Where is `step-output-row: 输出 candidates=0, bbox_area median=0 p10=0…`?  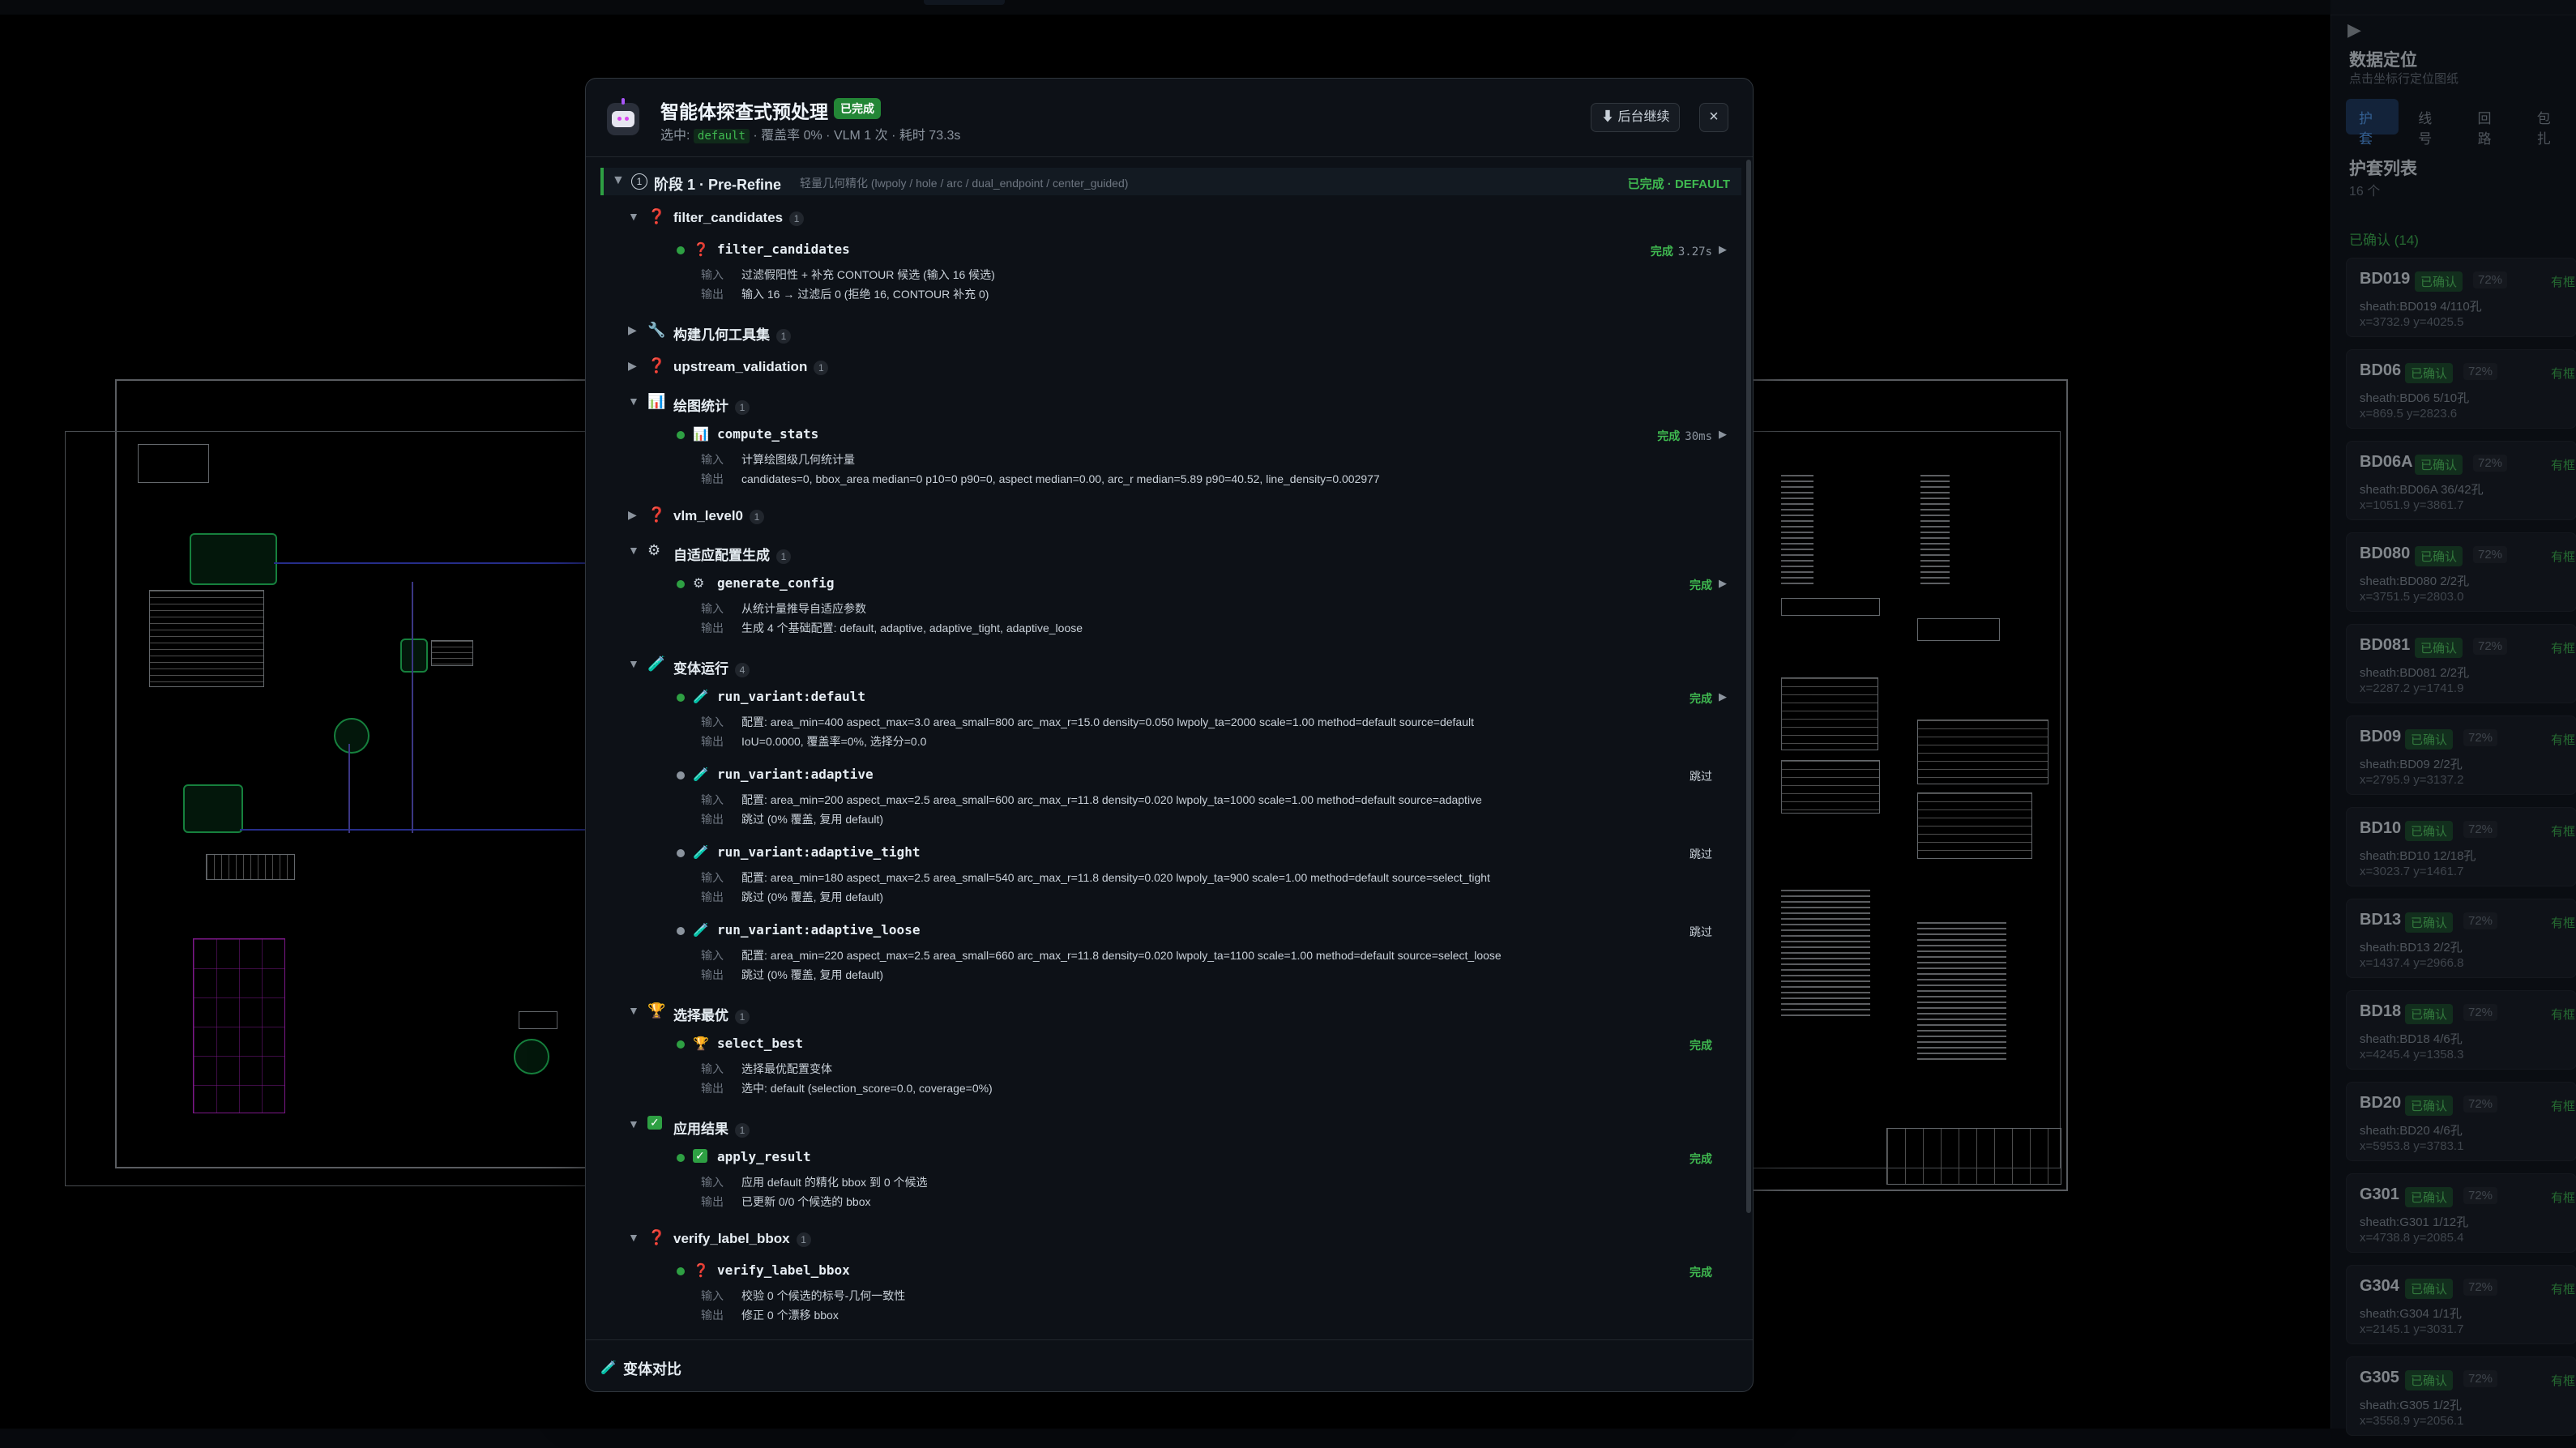
step-output-row: 输出 candidates=0, bbox_area median=0 p10=0… is located at coordinates (1040, 479).